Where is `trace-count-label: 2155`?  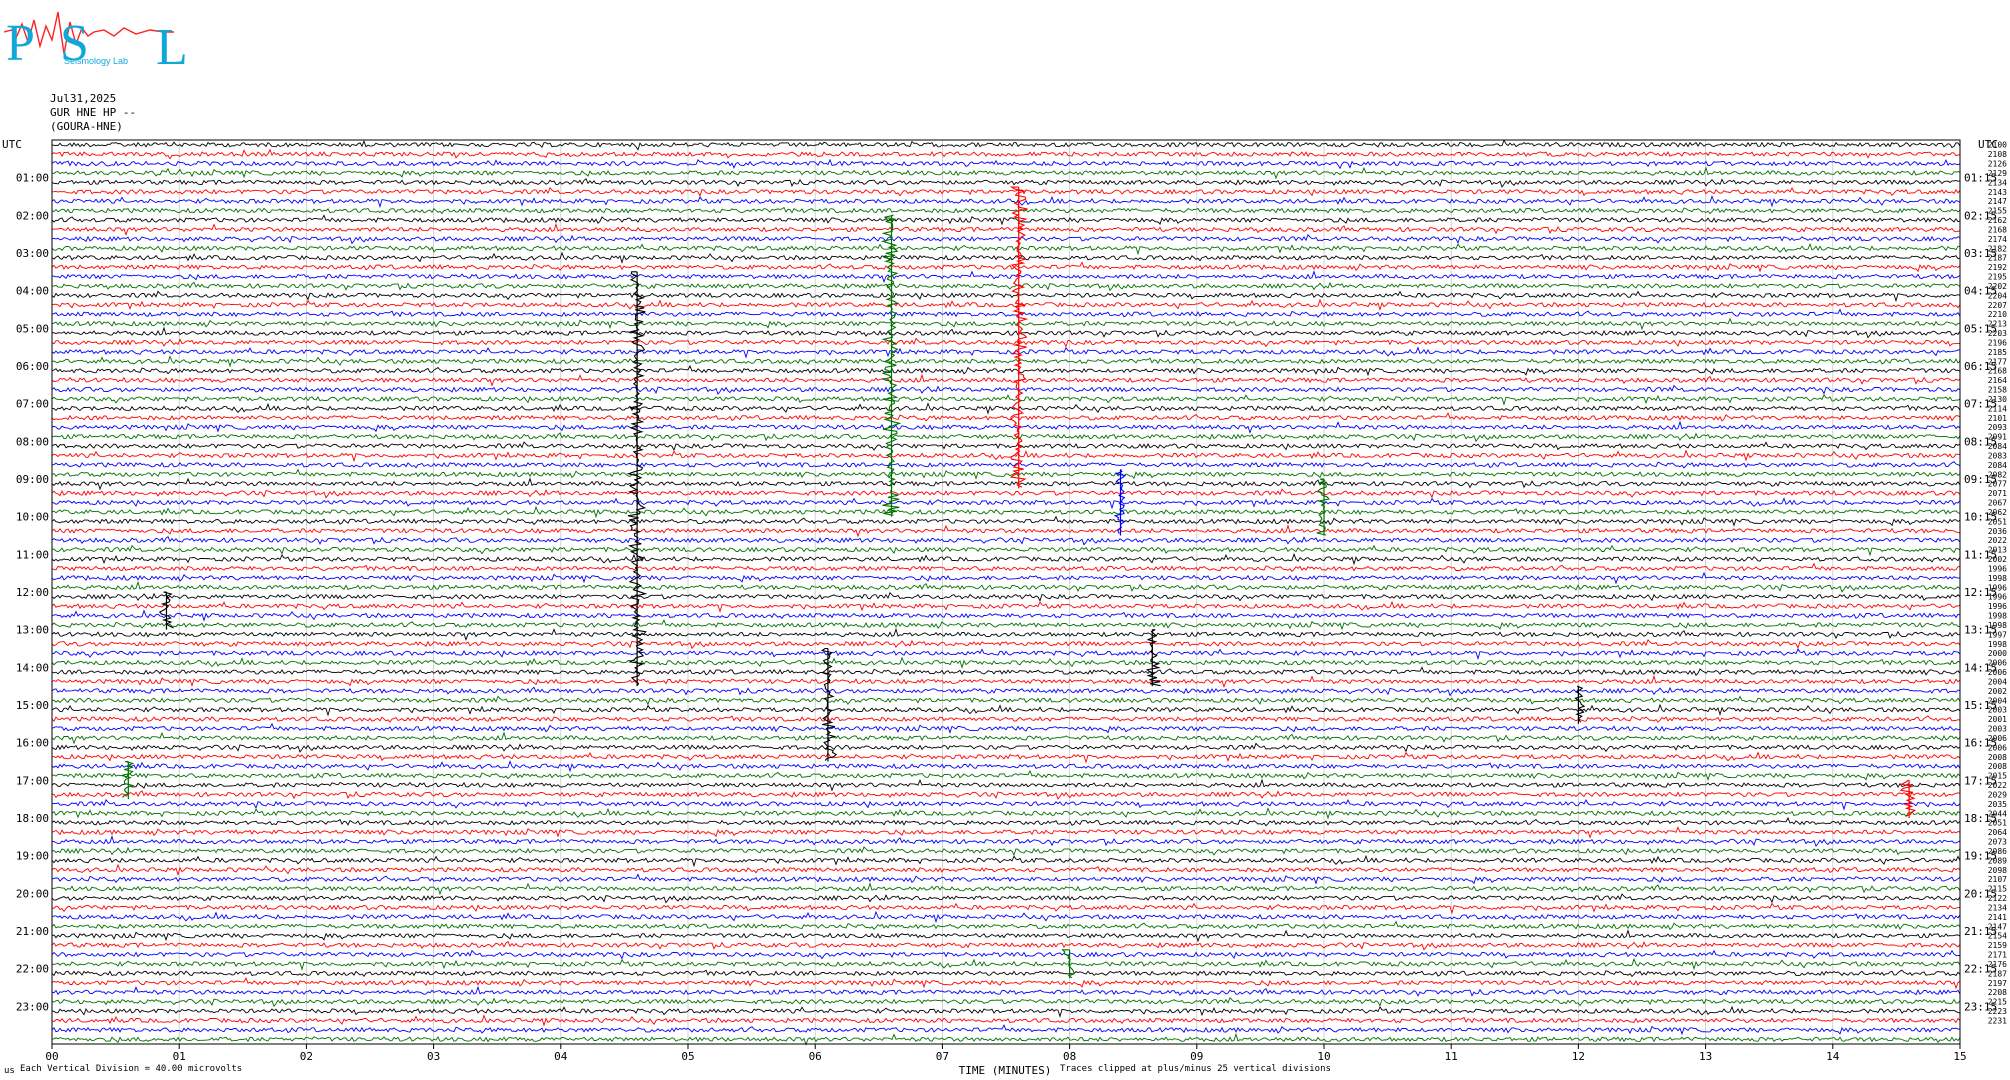
trace-count-label: 2155 is located at coordinates (1997, 211).